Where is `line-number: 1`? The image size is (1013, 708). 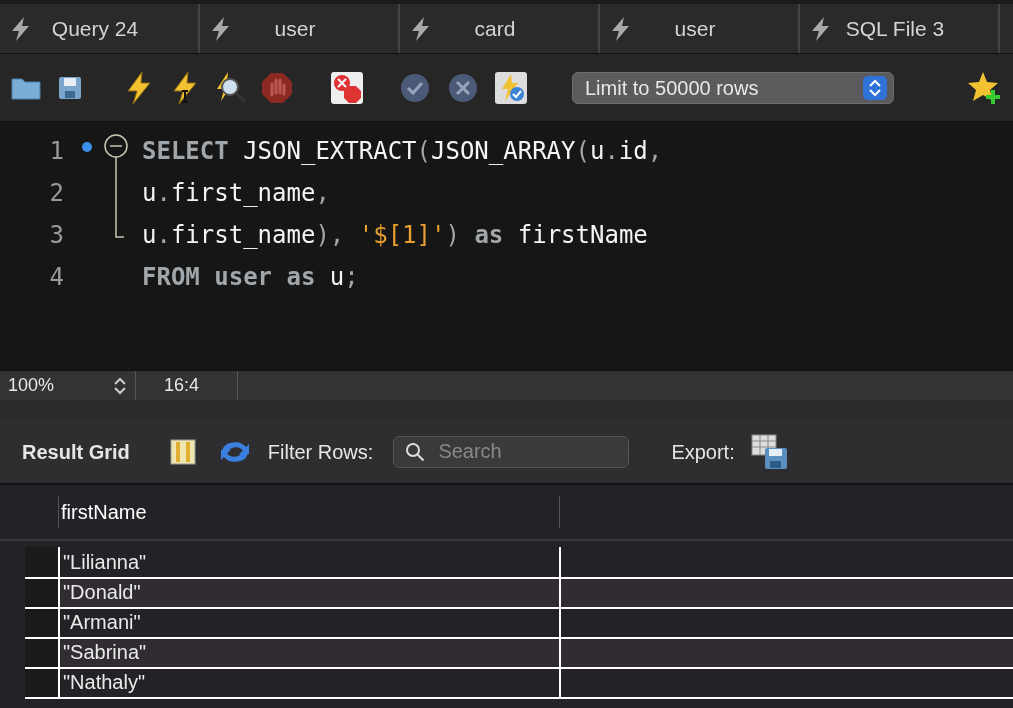
line-number: 1 is located at coordinates (56, 151).